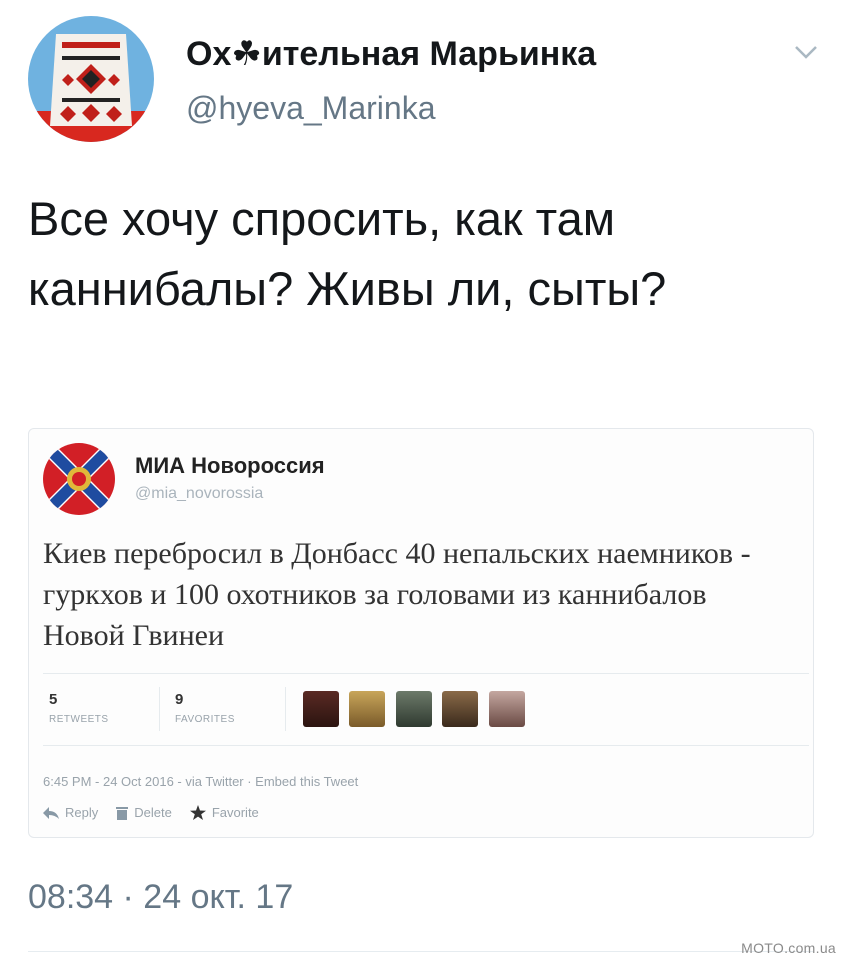 The width and height of the screenshot is (844, 960). I want to click on embedded-handle: @mia_novorossia, so click(199, 493).